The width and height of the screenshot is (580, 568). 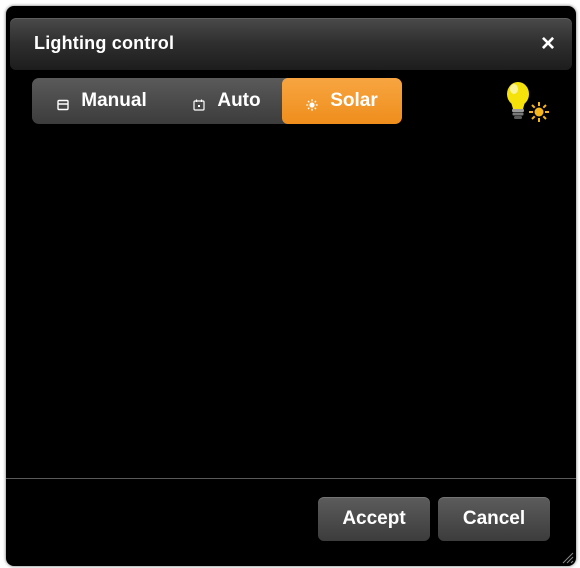 What do you see at coordinates (63, 103) in the screenshot?
I see `manual-icon` at bounding box center [63, 103].